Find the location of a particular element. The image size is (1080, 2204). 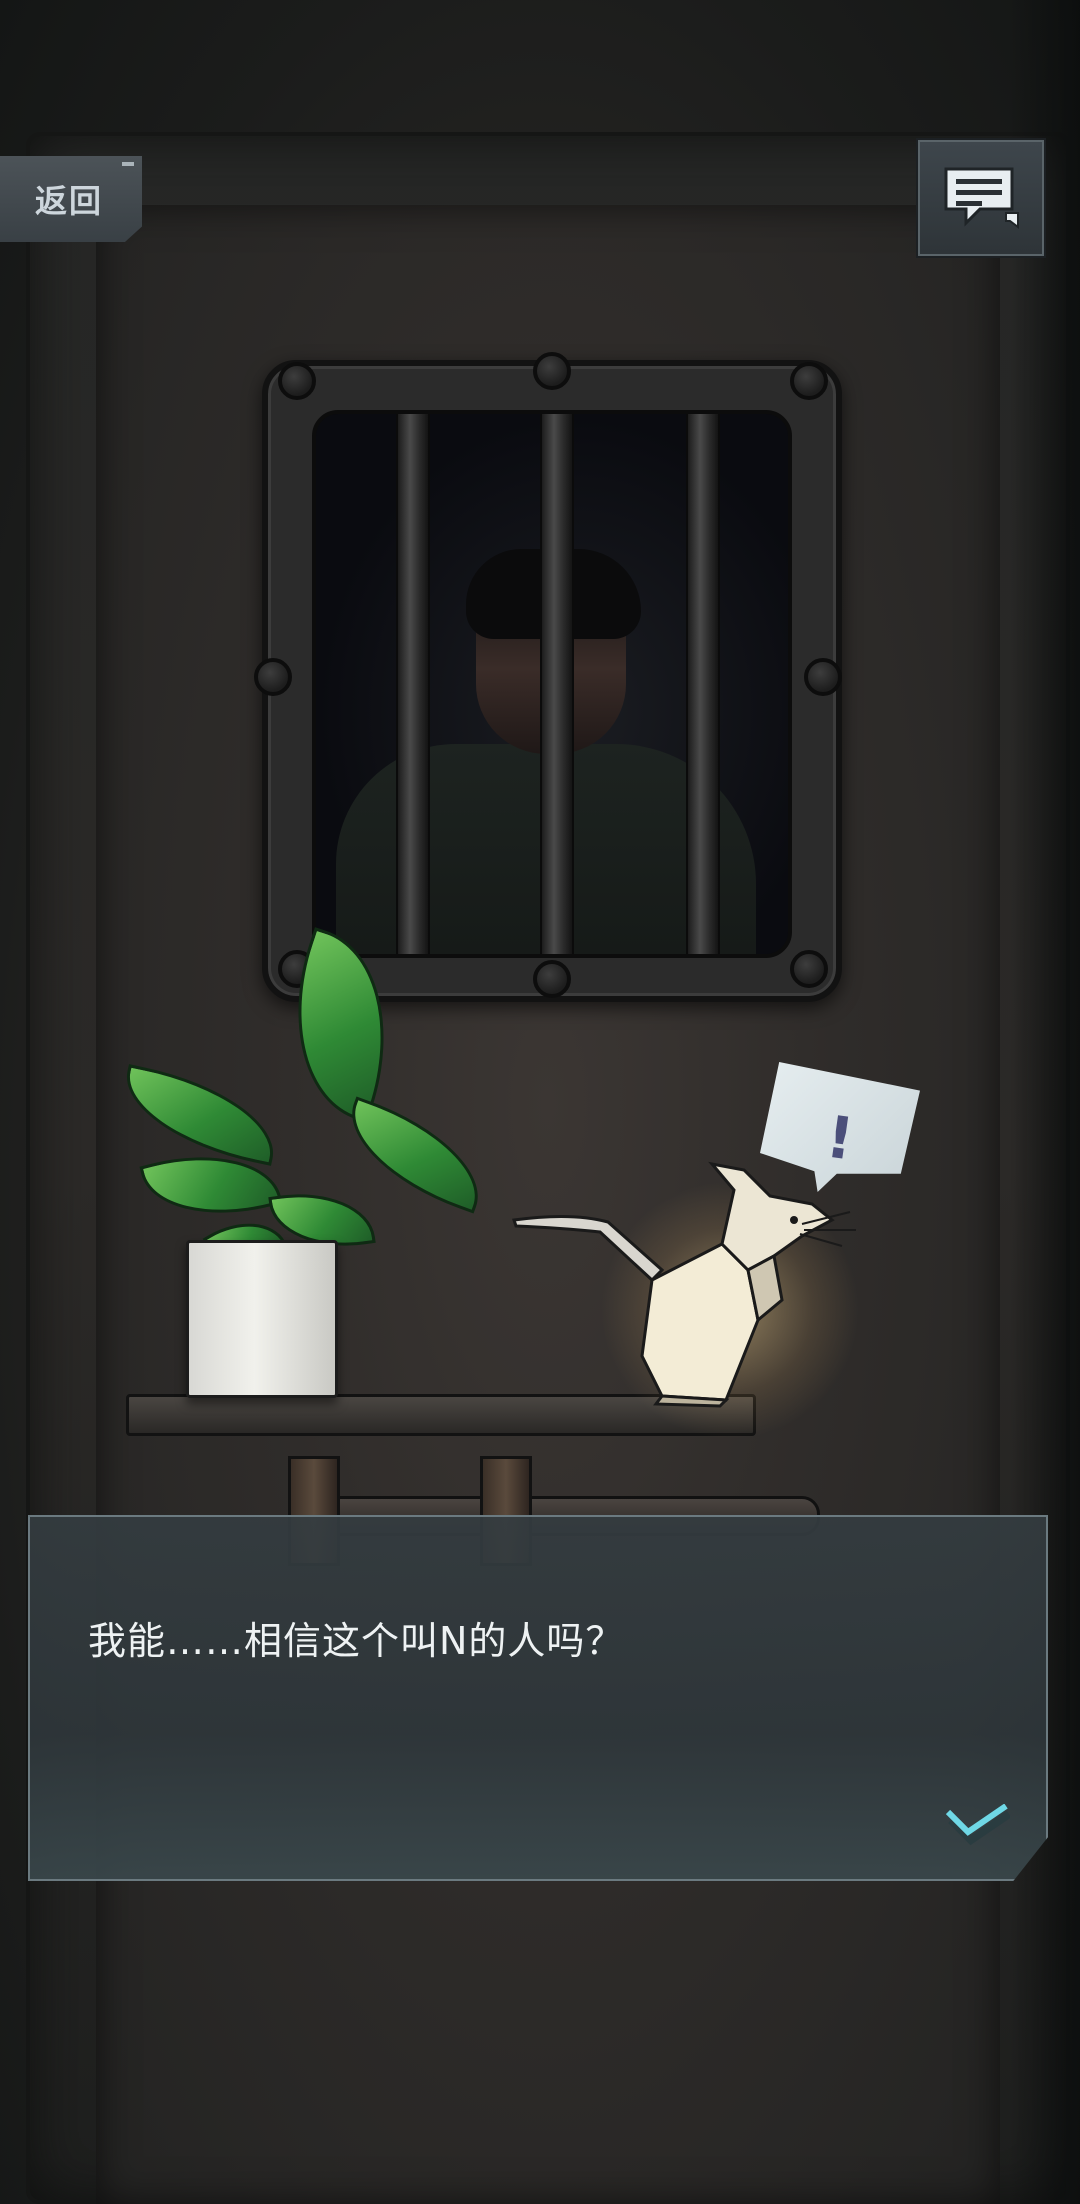

chat-log-button is located at coordinates (981, 198).